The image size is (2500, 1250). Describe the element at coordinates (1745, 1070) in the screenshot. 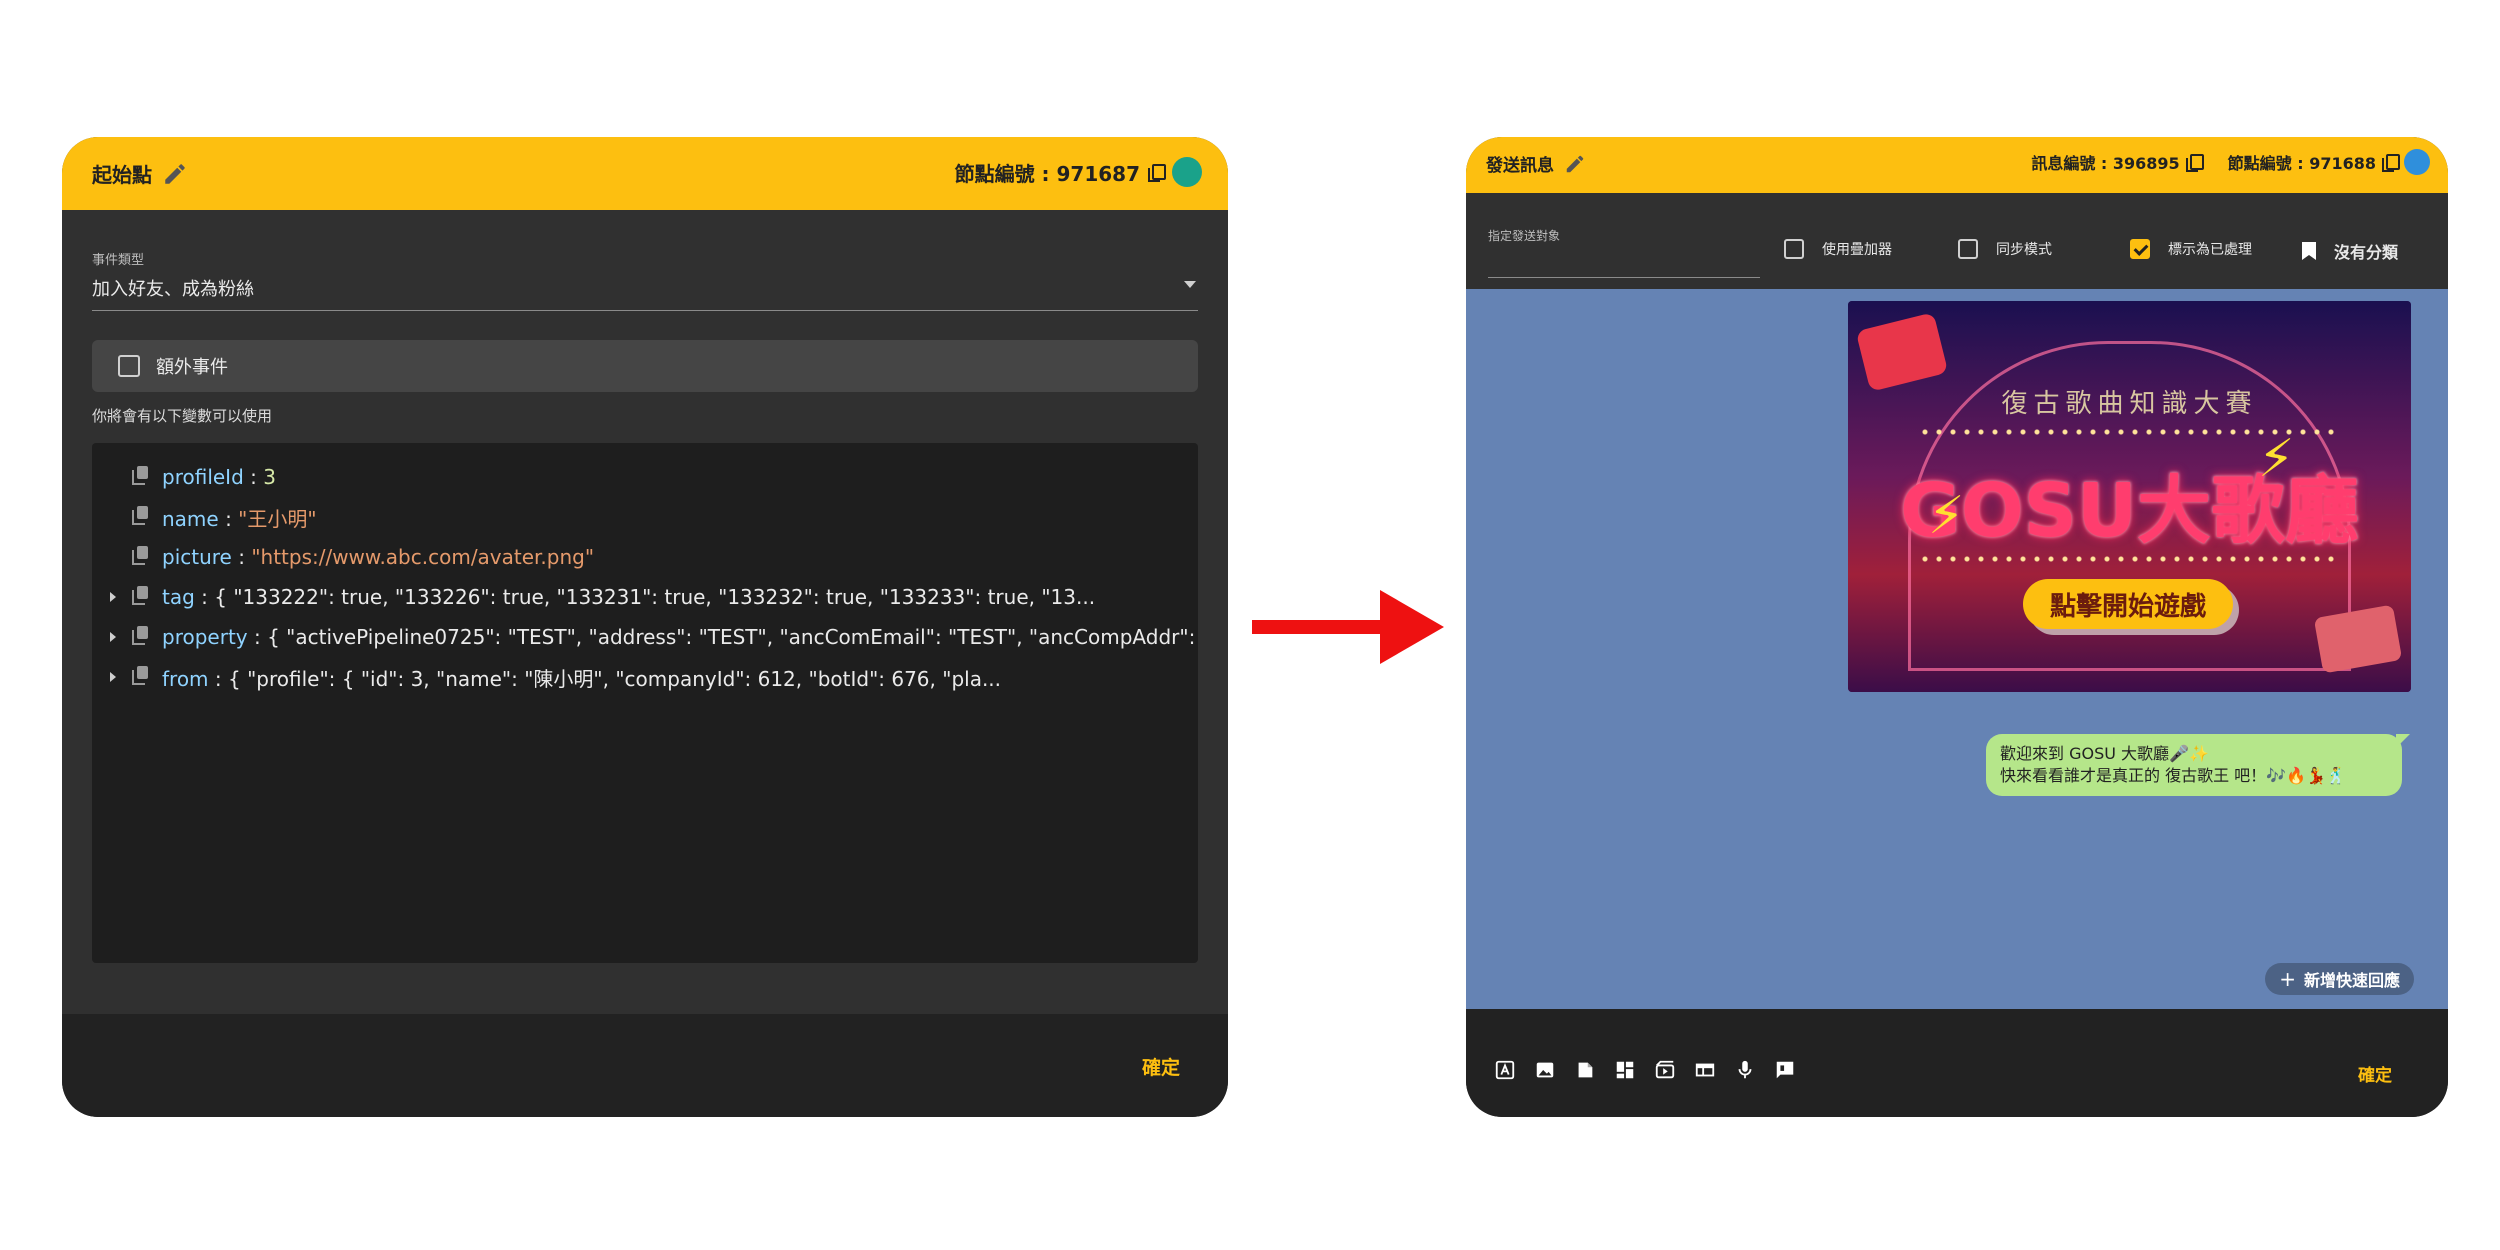

I see `audio-icon` at that location.